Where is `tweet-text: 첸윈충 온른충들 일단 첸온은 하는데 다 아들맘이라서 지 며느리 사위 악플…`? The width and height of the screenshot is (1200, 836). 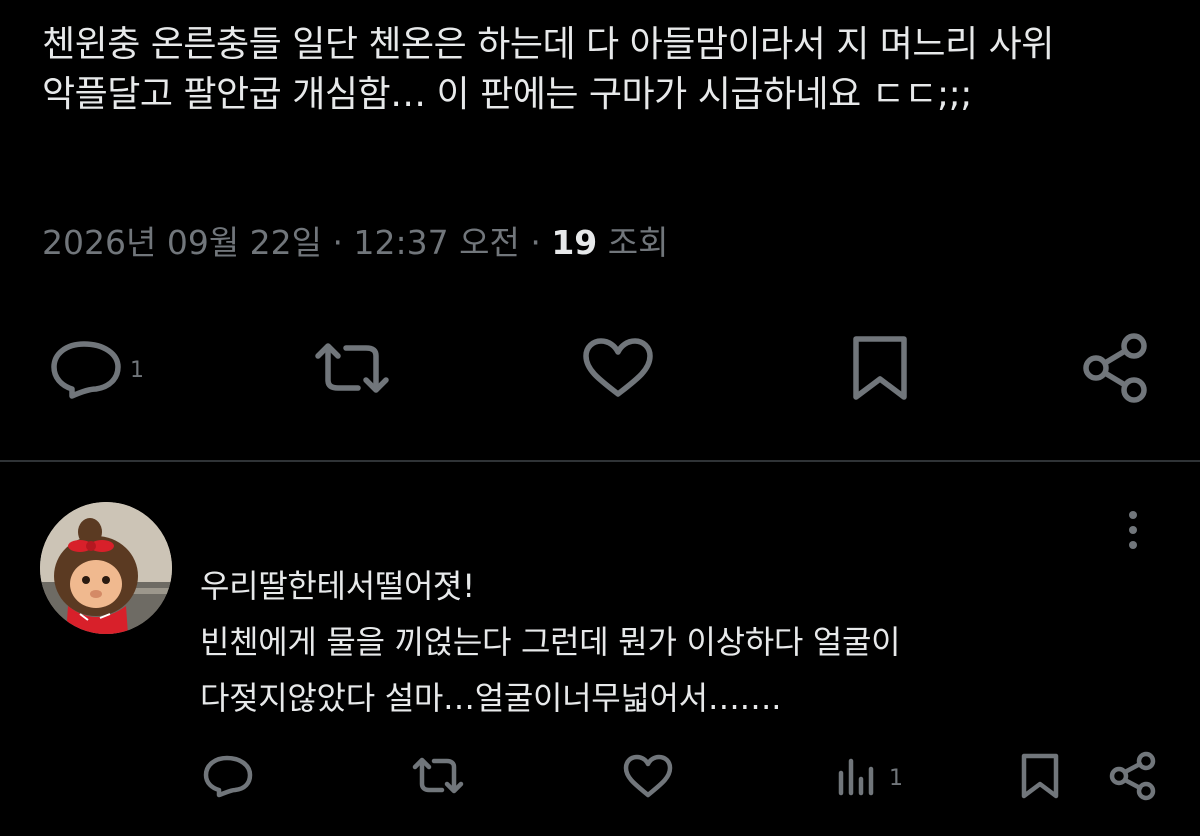
tweet-text: 첸윈충 온른충들 일단 첸온은 하는데 다 아들맘이라서 지 며느리 사위 악플… is located at coordinates (548, 69).